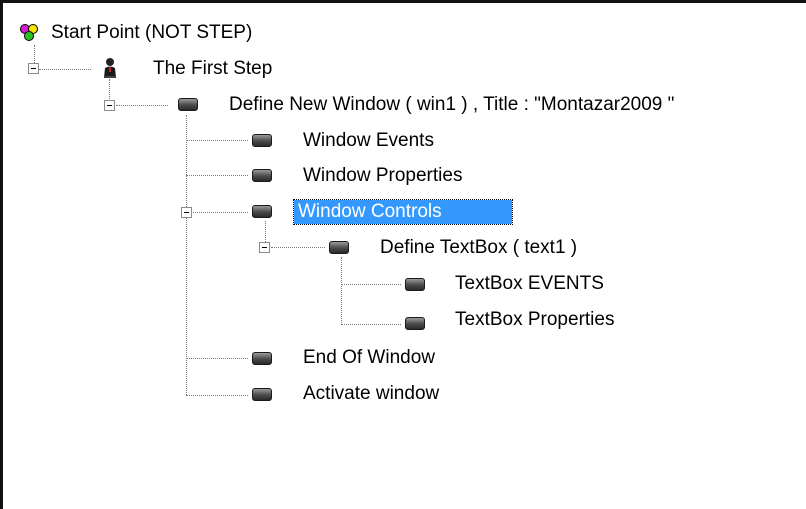 This screenshot has height=509, width=806. What do you see at coordinates (371, 394) in the screenshot?
I see `tree-node-activate-window: Activate window` at bounding box center [371, 394].